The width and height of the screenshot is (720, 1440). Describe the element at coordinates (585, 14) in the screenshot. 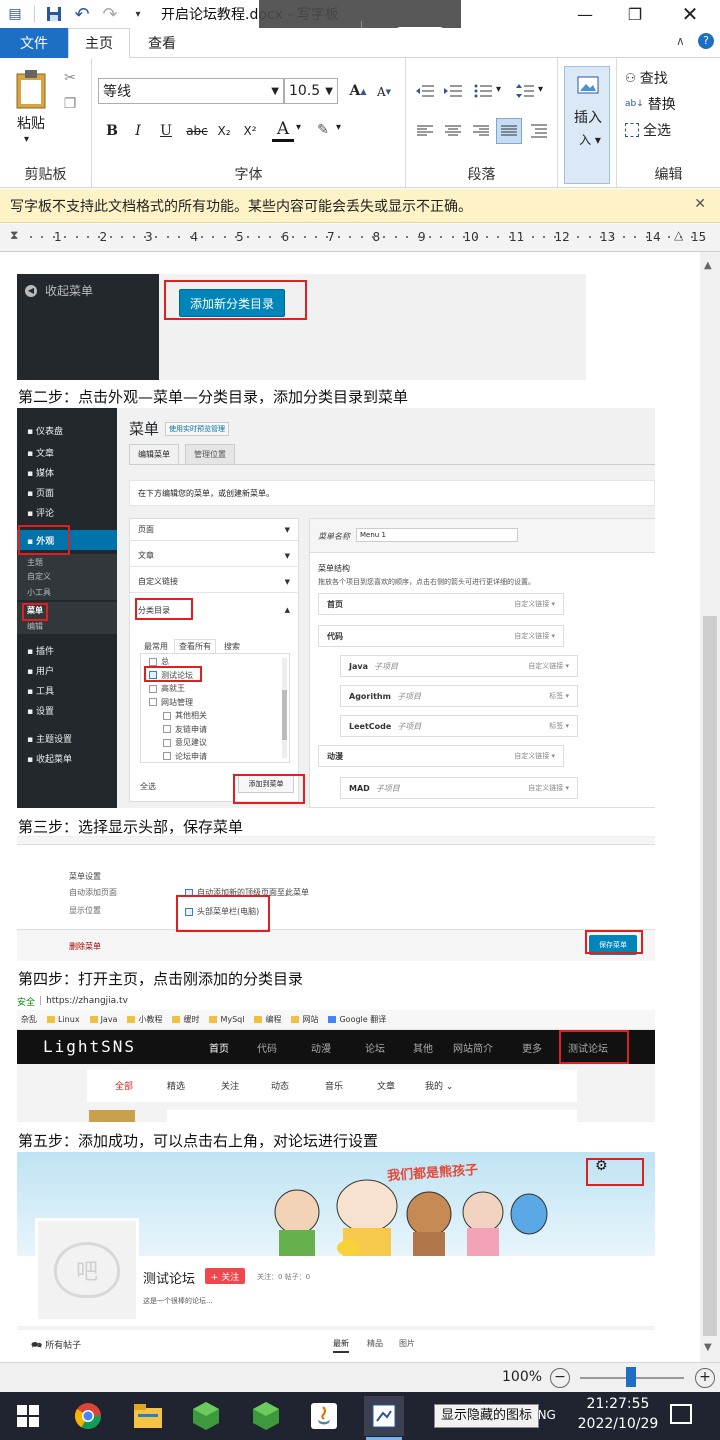

I see `minimize-button: —` at that location.